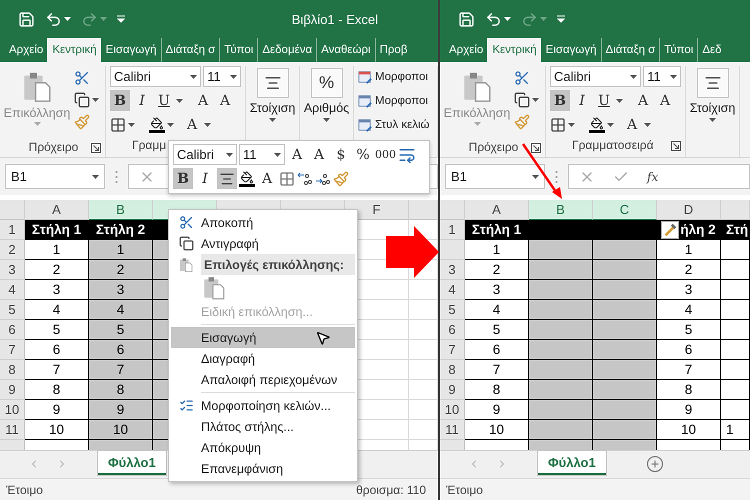 This screenshot has height=500, width=750. I want to click on group-label: Γραμματοσειρά, so click(613, 145).